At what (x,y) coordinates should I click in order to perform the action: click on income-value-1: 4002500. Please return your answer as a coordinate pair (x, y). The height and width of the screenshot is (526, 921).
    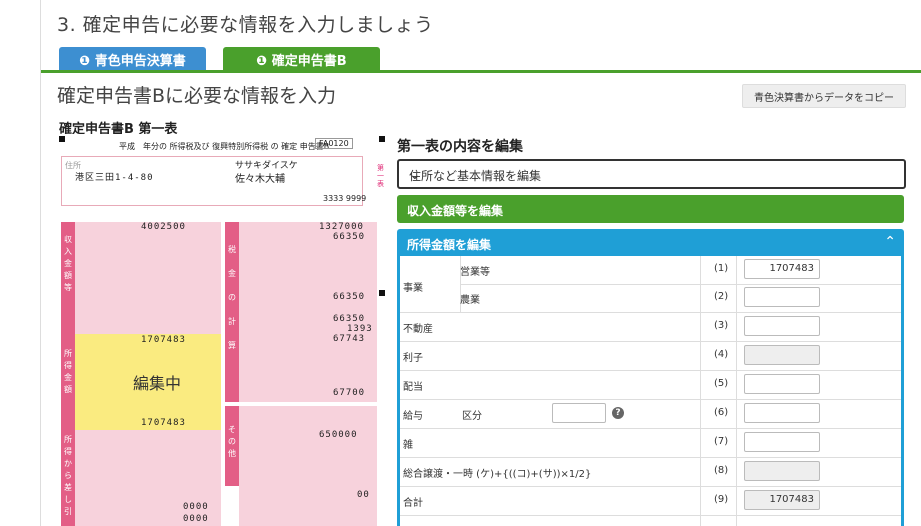
    Looking at the image, I should click on (163, 227).